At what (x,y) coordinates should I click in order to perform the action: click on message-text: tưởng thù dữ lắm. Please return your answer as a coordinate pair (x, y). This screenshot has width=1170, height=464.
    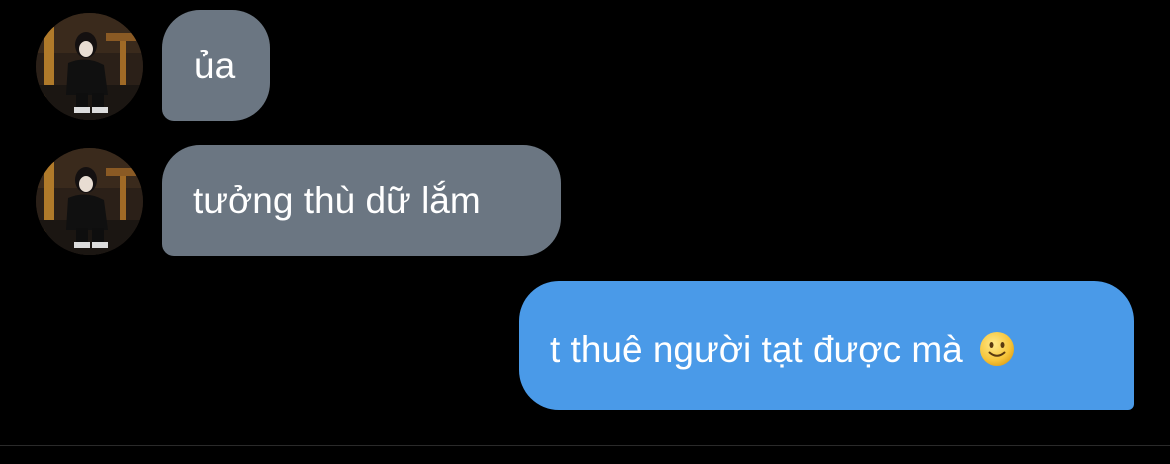
    Looking at the image, I should click on (337, 200).